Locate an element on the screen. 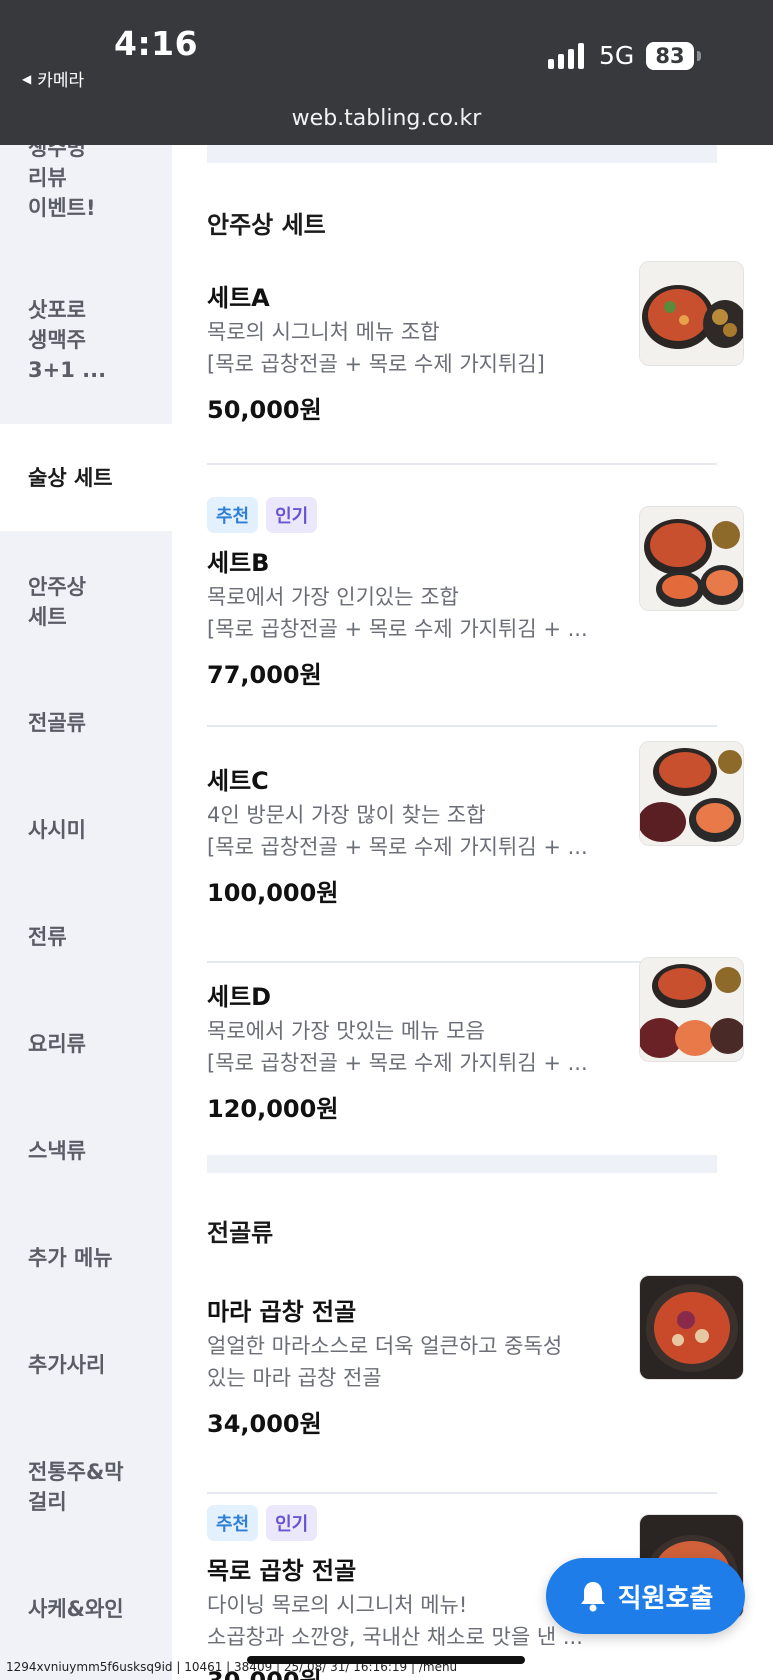 This screenshot has width=773, height=1680. sidebar-item-anju-set: 안주상 세트 is located at coordinates (86, 602).